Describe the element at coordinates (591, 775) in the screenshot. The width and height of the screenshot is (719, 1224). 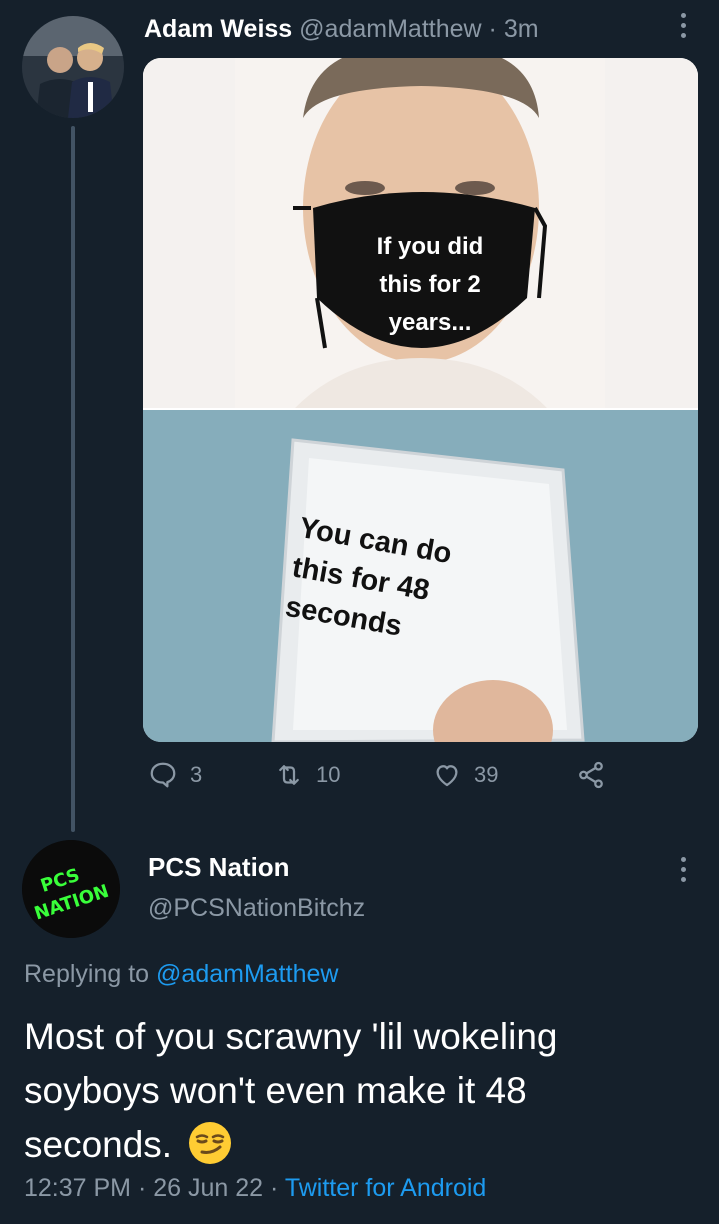
I see `share-icon` at that location.